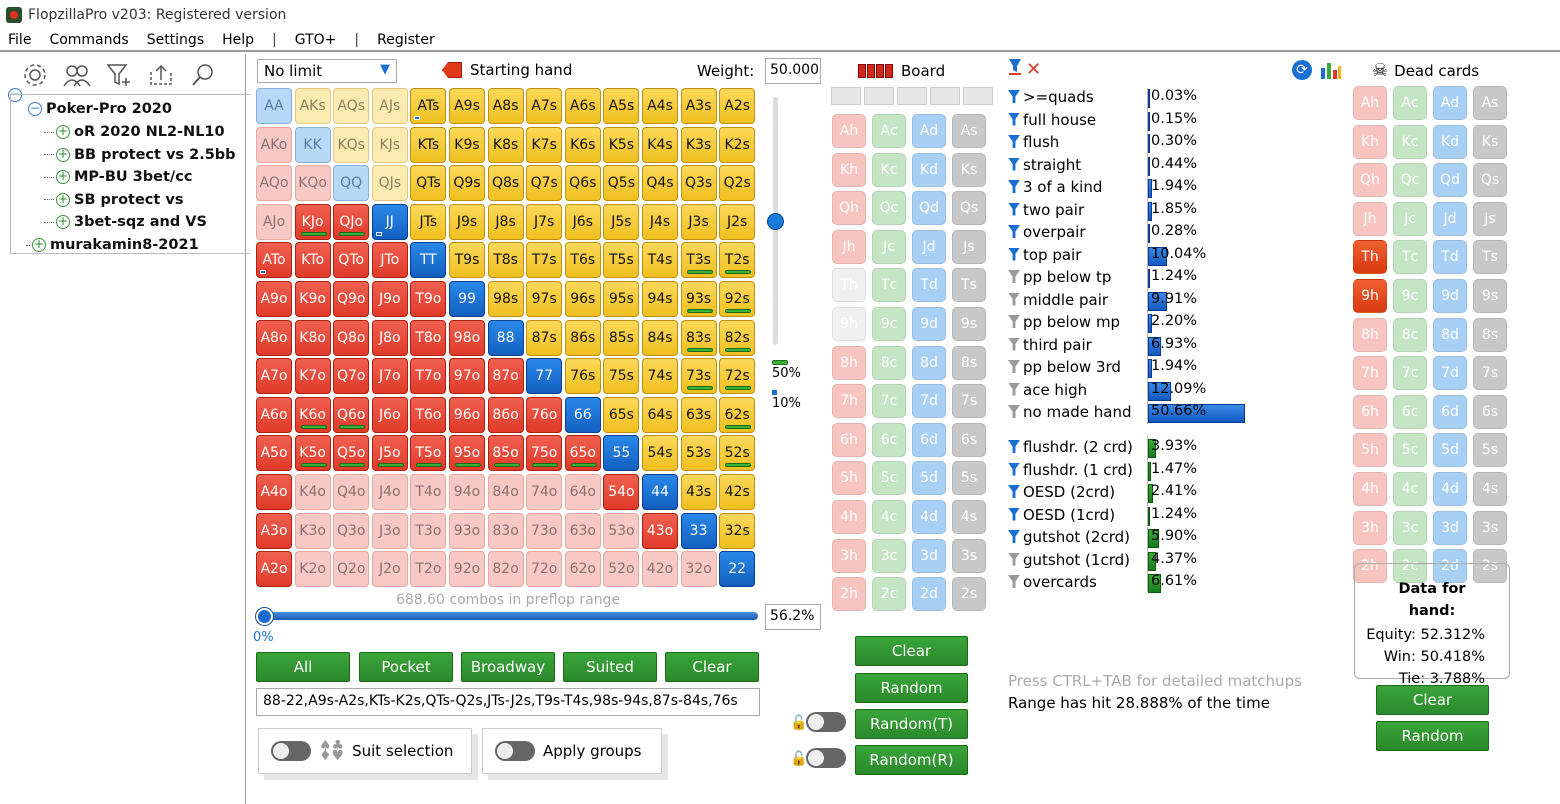  I want to click on pocket-button: Pocket, so click(406, 667).